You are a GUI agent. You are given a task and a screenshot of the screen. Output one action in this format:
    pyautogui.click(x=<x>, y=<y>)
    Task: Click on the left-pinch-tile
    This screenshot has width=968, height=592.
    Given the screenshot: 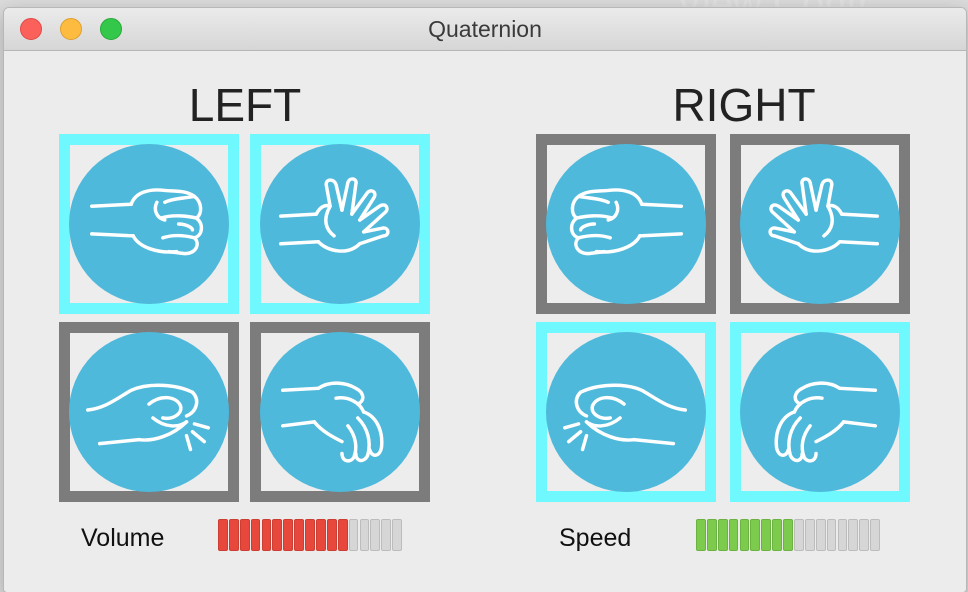 What is the action you would take?
    pyautogui.click(x=149, y=412)
    